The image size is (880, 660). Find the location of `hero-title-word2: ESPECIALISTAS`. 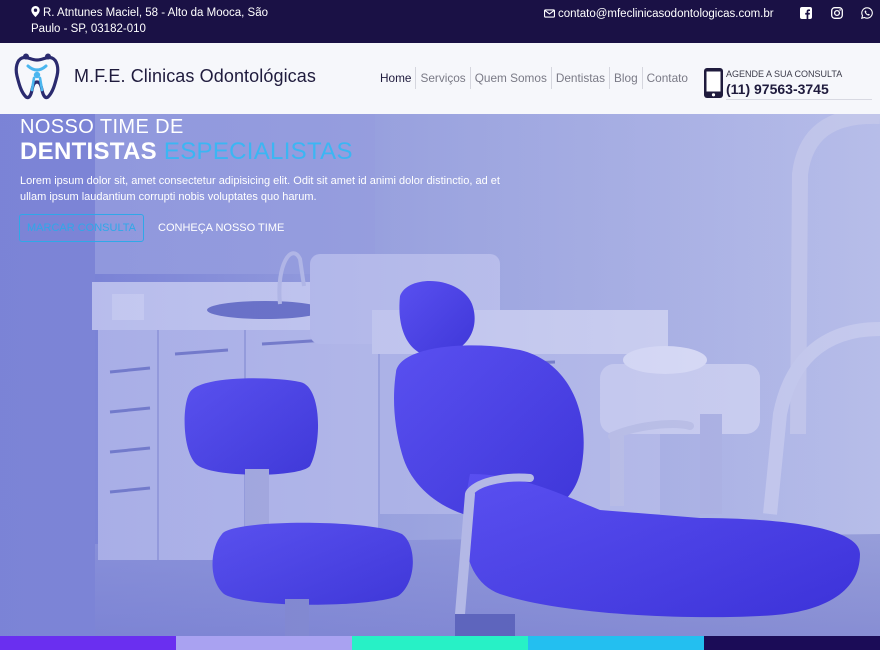

hero-title-word2: ESPECIALISTAS is located at coordinates (258, 151).